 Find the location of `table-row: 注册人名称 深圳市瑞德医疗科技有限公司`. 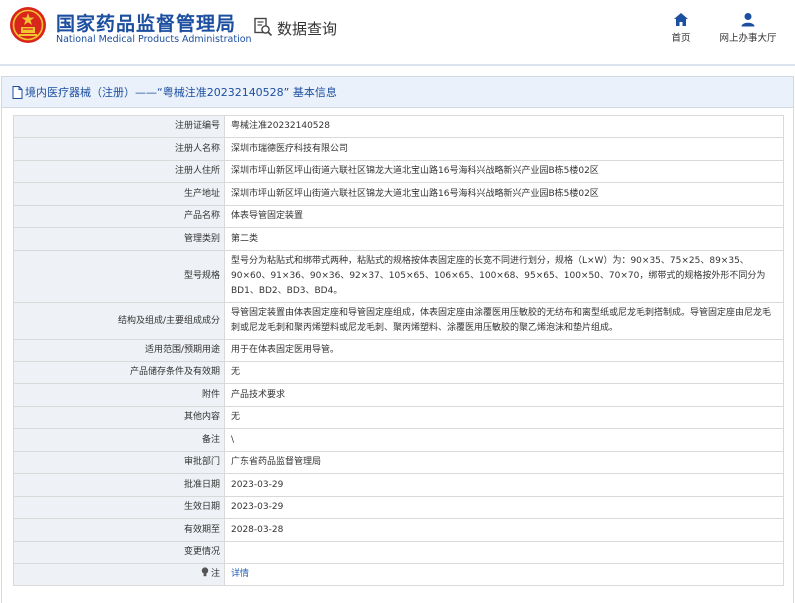

table-row: 注册人名称 深圳市瑞德医疗科技有限公司 is located at coordinates (398, 149).